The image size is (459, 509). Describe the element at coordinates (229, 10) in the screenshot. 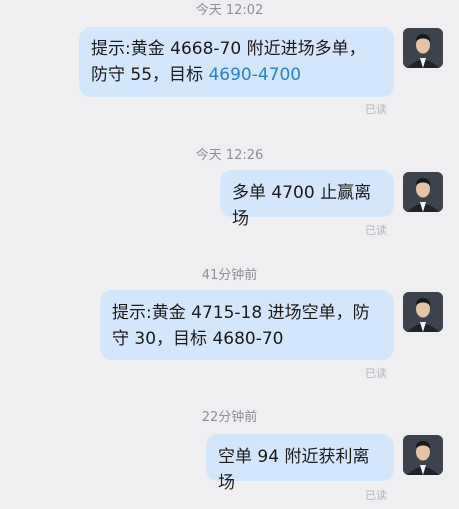

I see `timestamp: 今天 12:02` at that location.